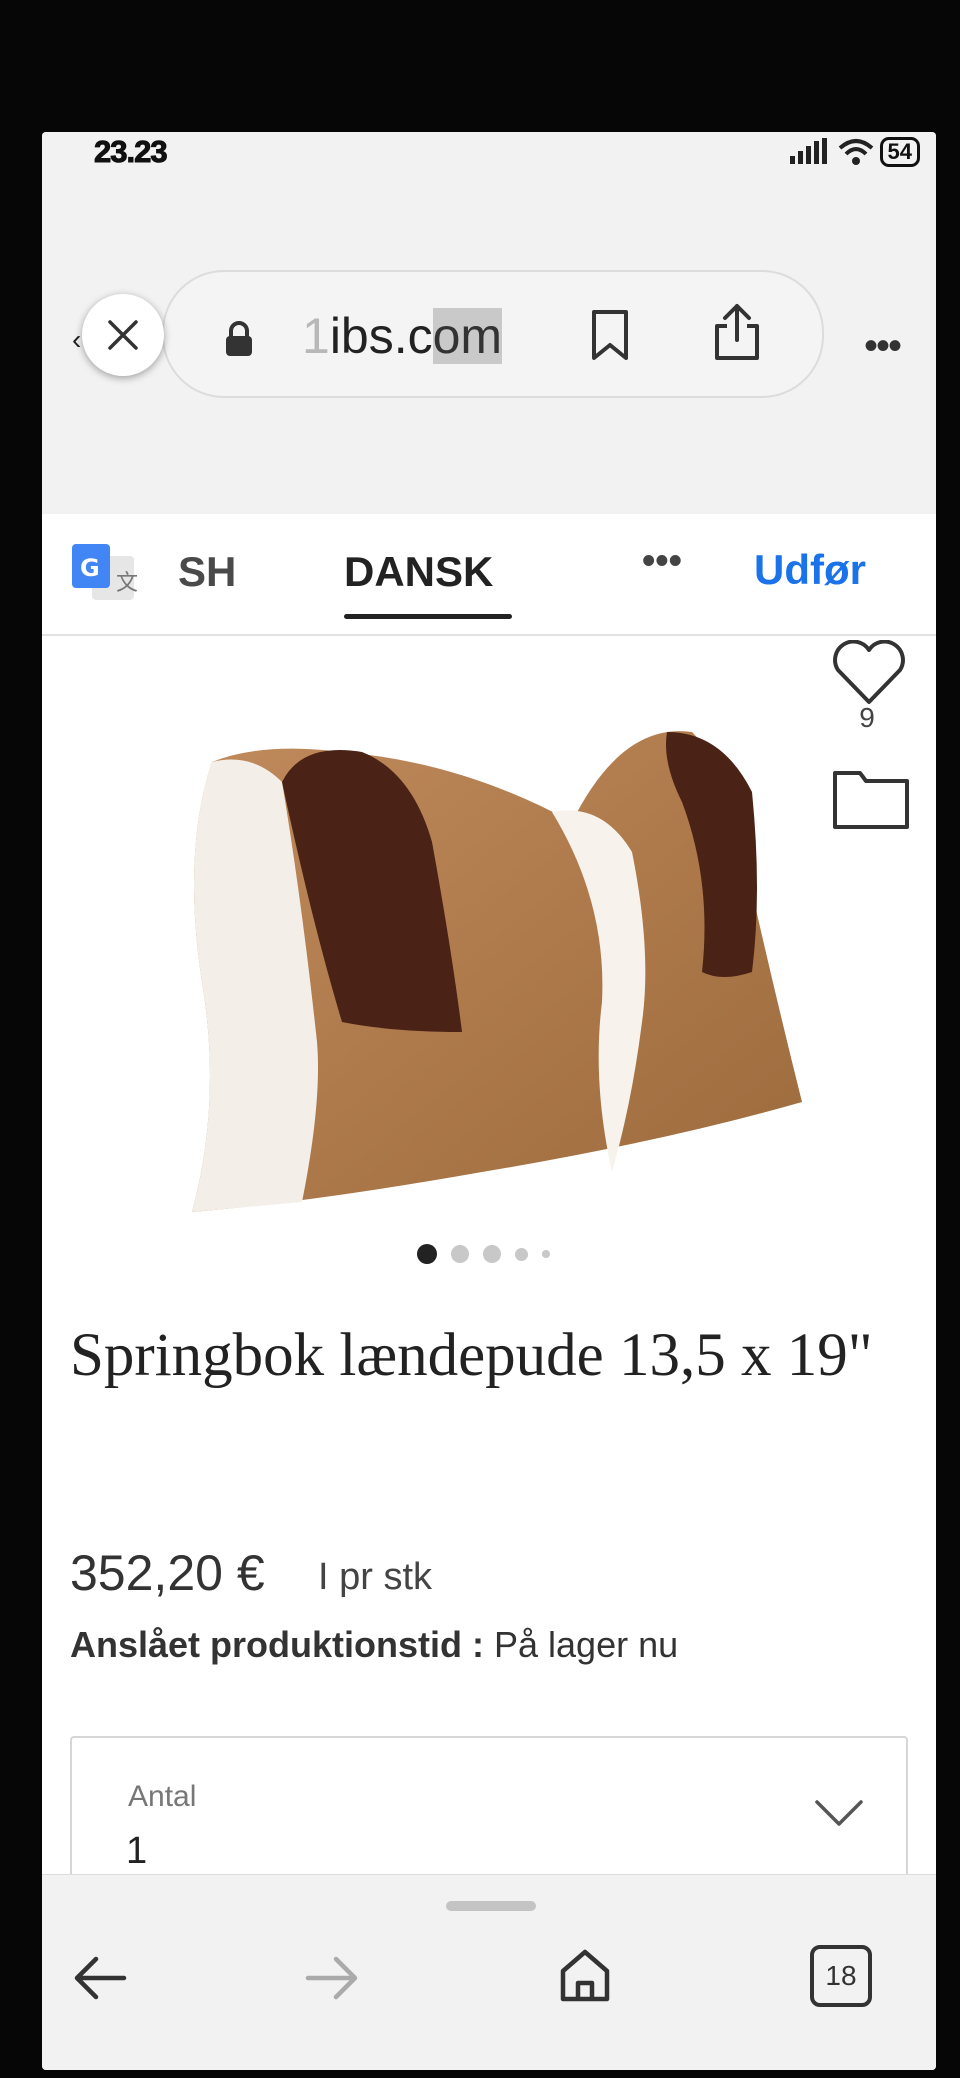 This screenshot has height=2078, width=960. I want to click on image-pagination, so click(483, 1254).